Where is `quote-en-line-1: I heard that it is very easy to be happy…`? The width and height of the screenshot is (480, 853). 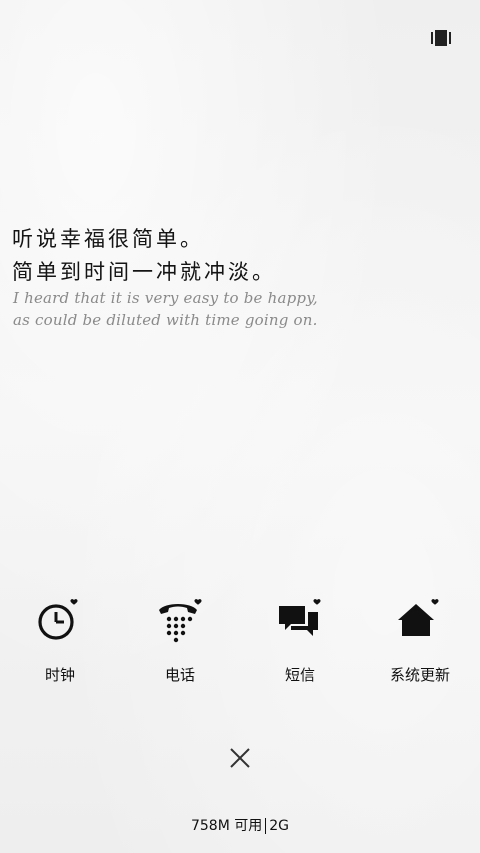
quote-en-line-1: I heard that it is very easy to be happy… is located at coordinates (165, 298).